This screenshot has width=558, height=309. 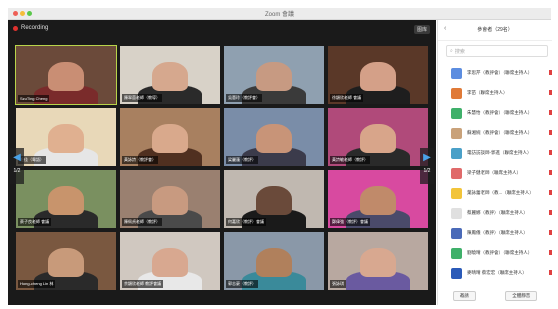 What do you see at coordinates (427, 157) in the screenshot?
I see `right-arrow-icon: ▶` at bounding box center [427, 157].